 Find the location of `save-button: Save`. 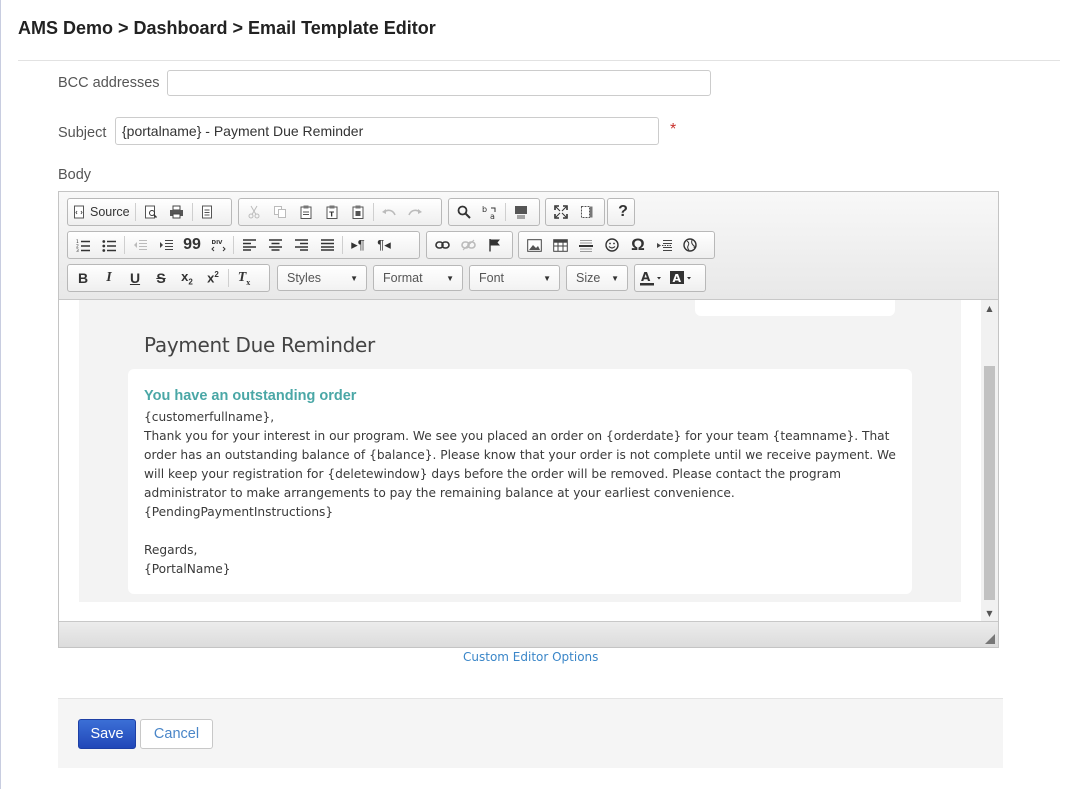

save-button: Save is located at coordinates (107, 734).